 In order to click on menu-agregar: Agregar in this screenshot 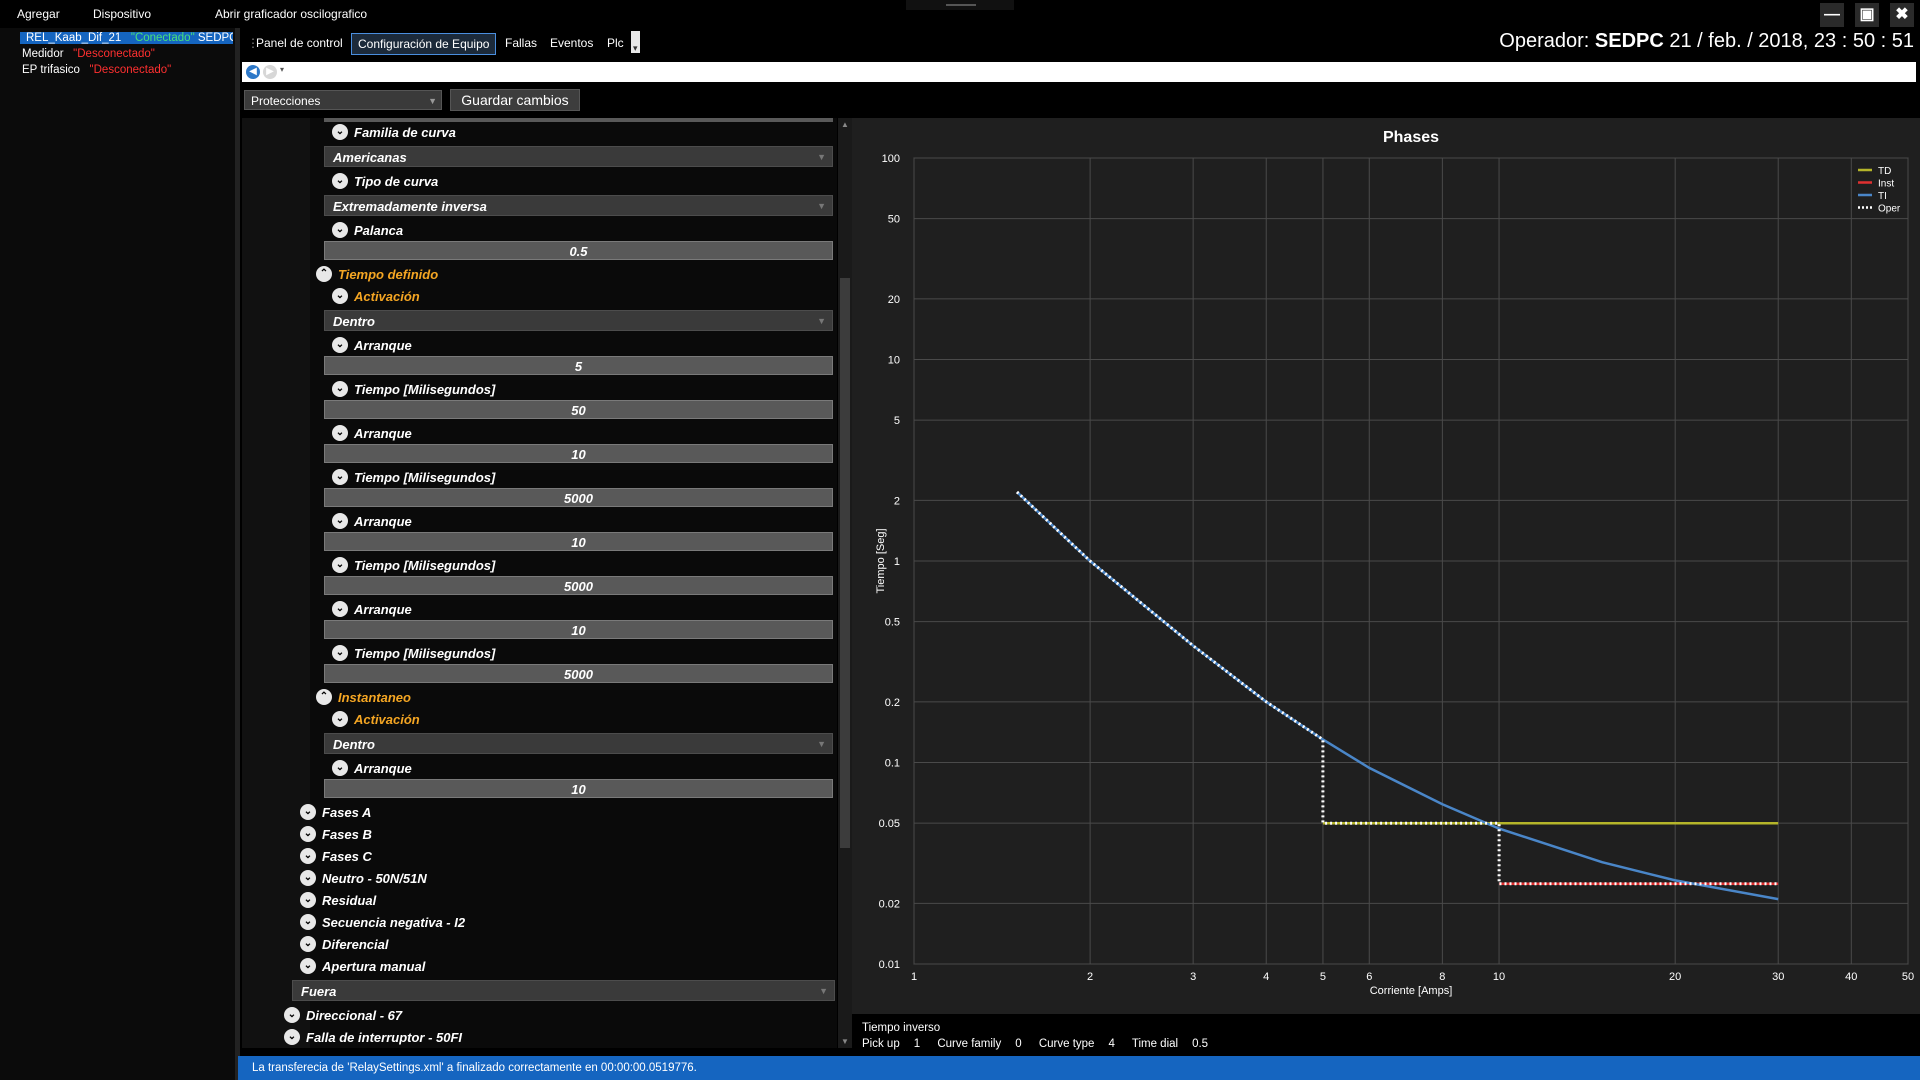, I will do `click(38, 14)`.